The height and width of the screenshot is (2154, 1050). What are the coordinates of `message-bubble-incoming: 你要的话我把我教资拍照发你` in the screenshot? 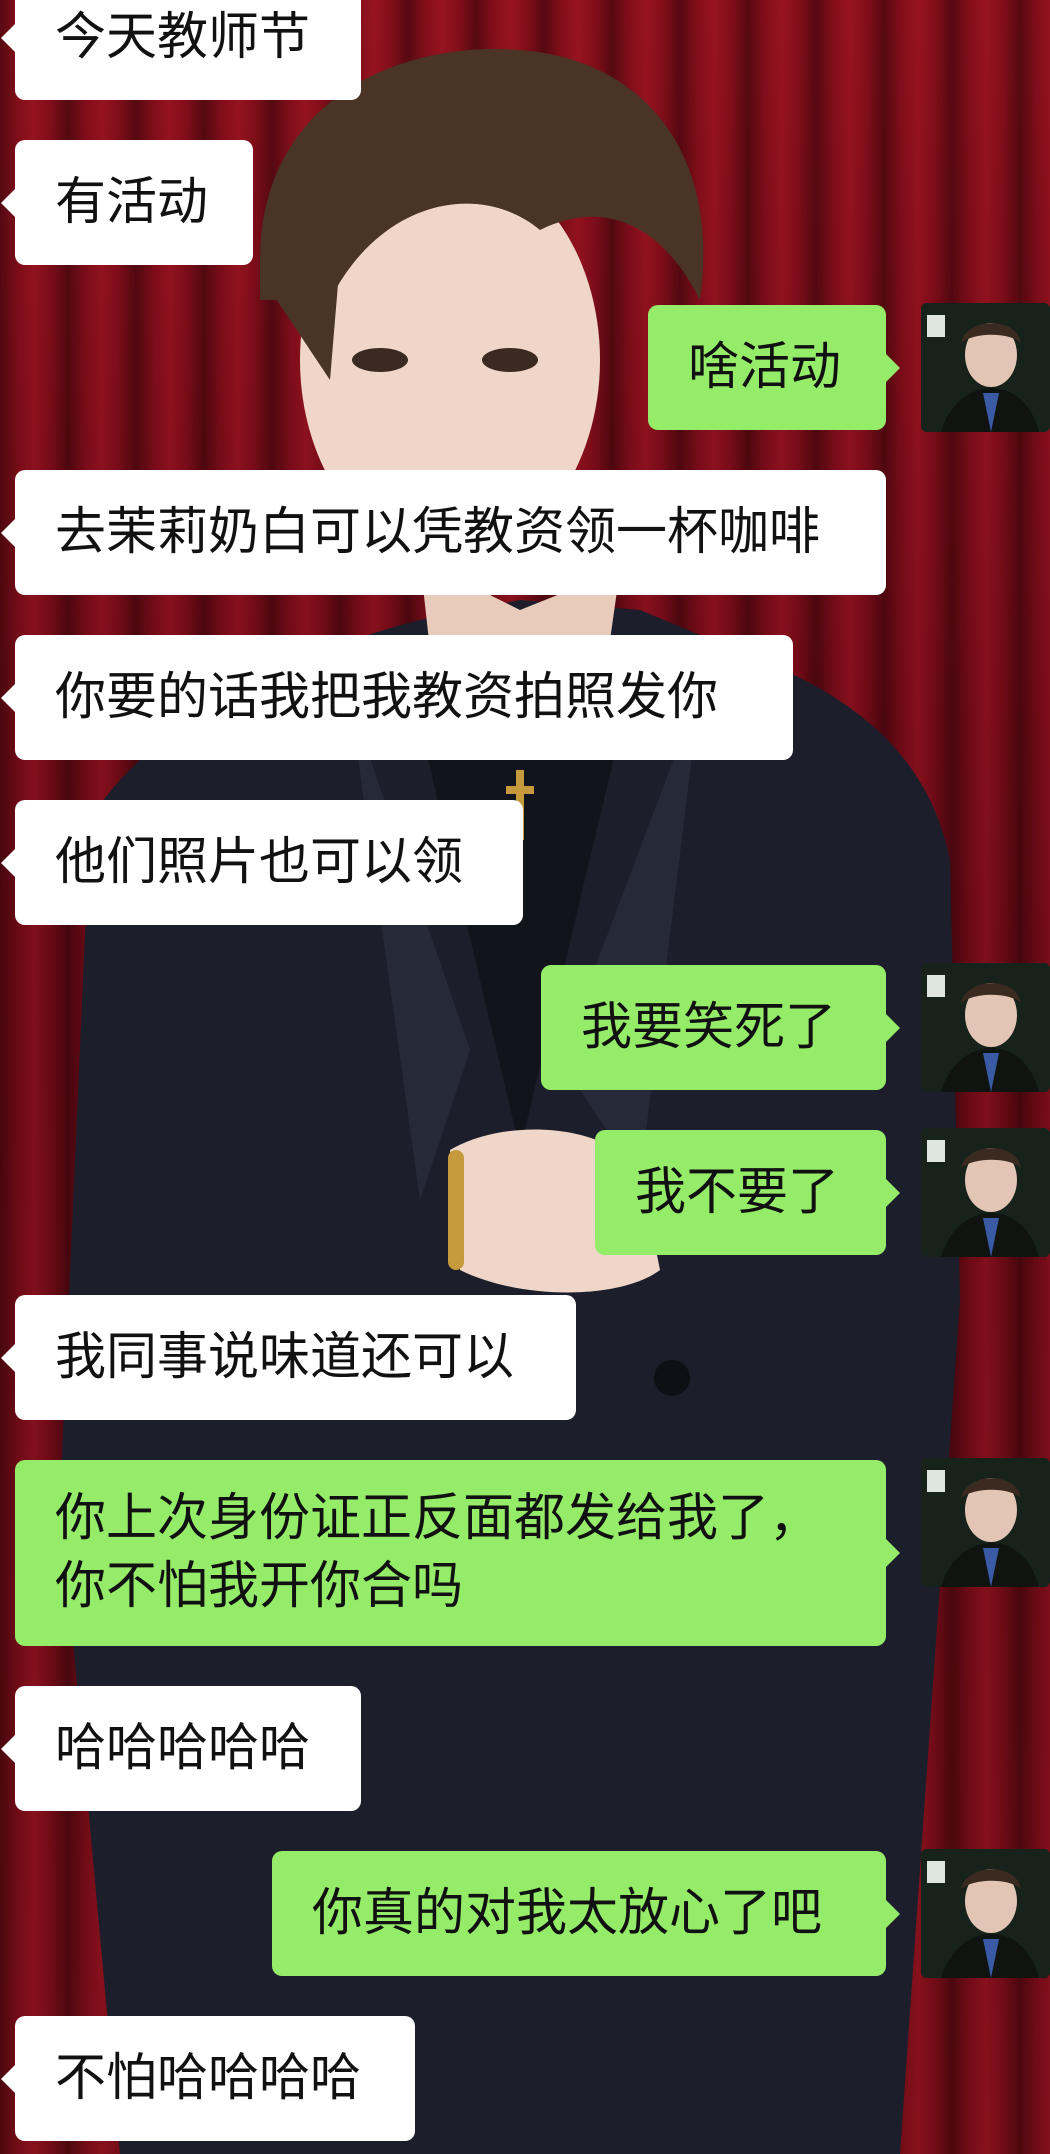 It's located at (397, 697).